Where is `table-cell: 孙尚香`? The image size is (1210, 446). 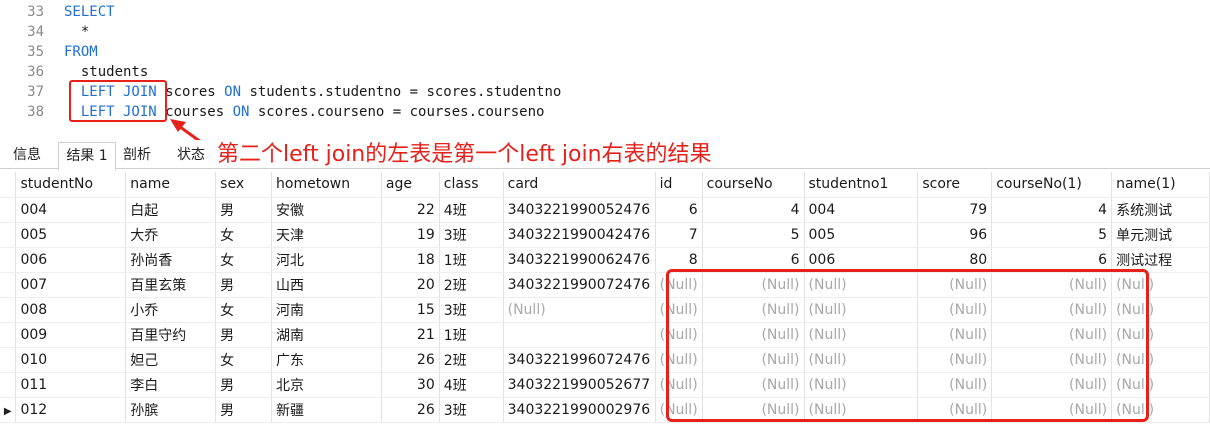
table-cell: 孙尚香 is located at coordinates (171, 260).